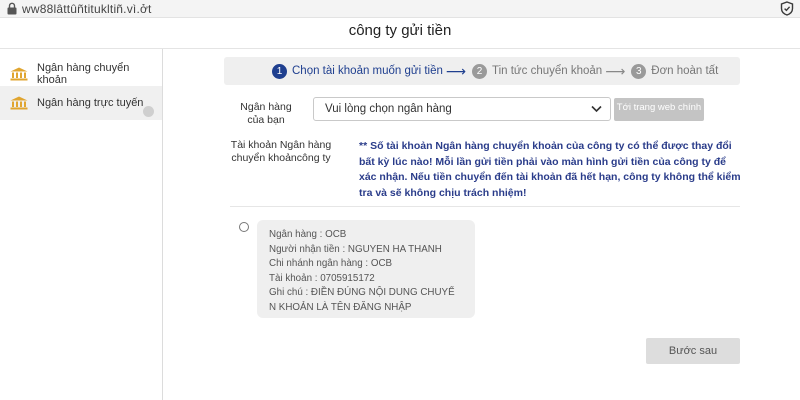 The height and width of the screenshot is (400, 800). I want to click on account-bank: Ngân hàng : OCB, so click(308, 234).